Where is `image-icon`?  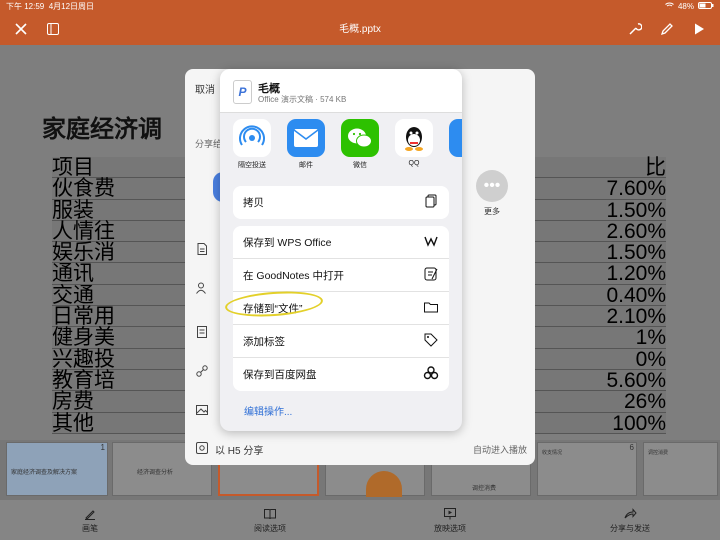
image-icon is located at coordinates (202, 410).